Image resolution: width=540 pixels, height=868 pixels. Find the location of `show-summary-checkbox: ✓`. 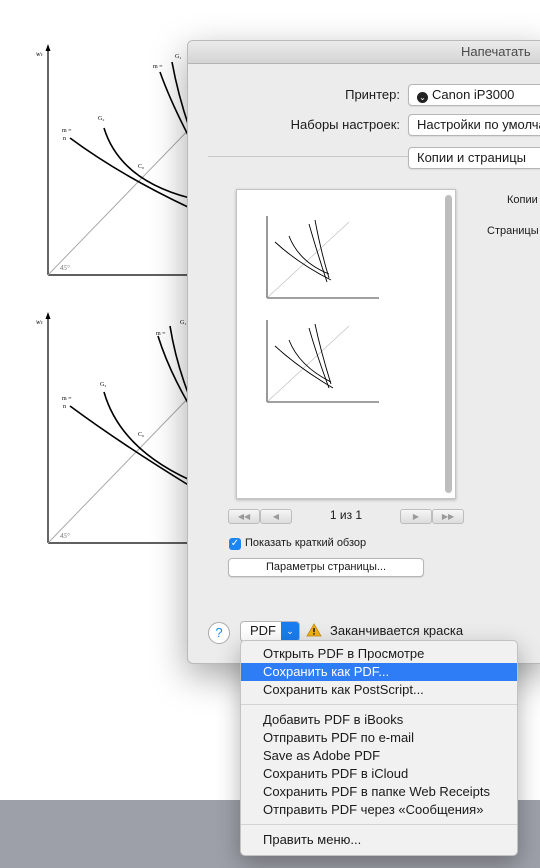

show-summary-checkbox: ✓ is located at coordinates (235, 544).